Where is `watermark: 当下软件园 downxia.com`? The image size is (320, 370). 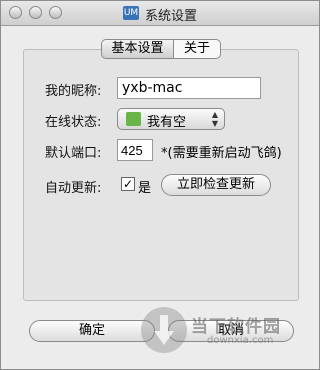 watermark: 当下软件园 downxia.com is located at coordinates (230, 331).